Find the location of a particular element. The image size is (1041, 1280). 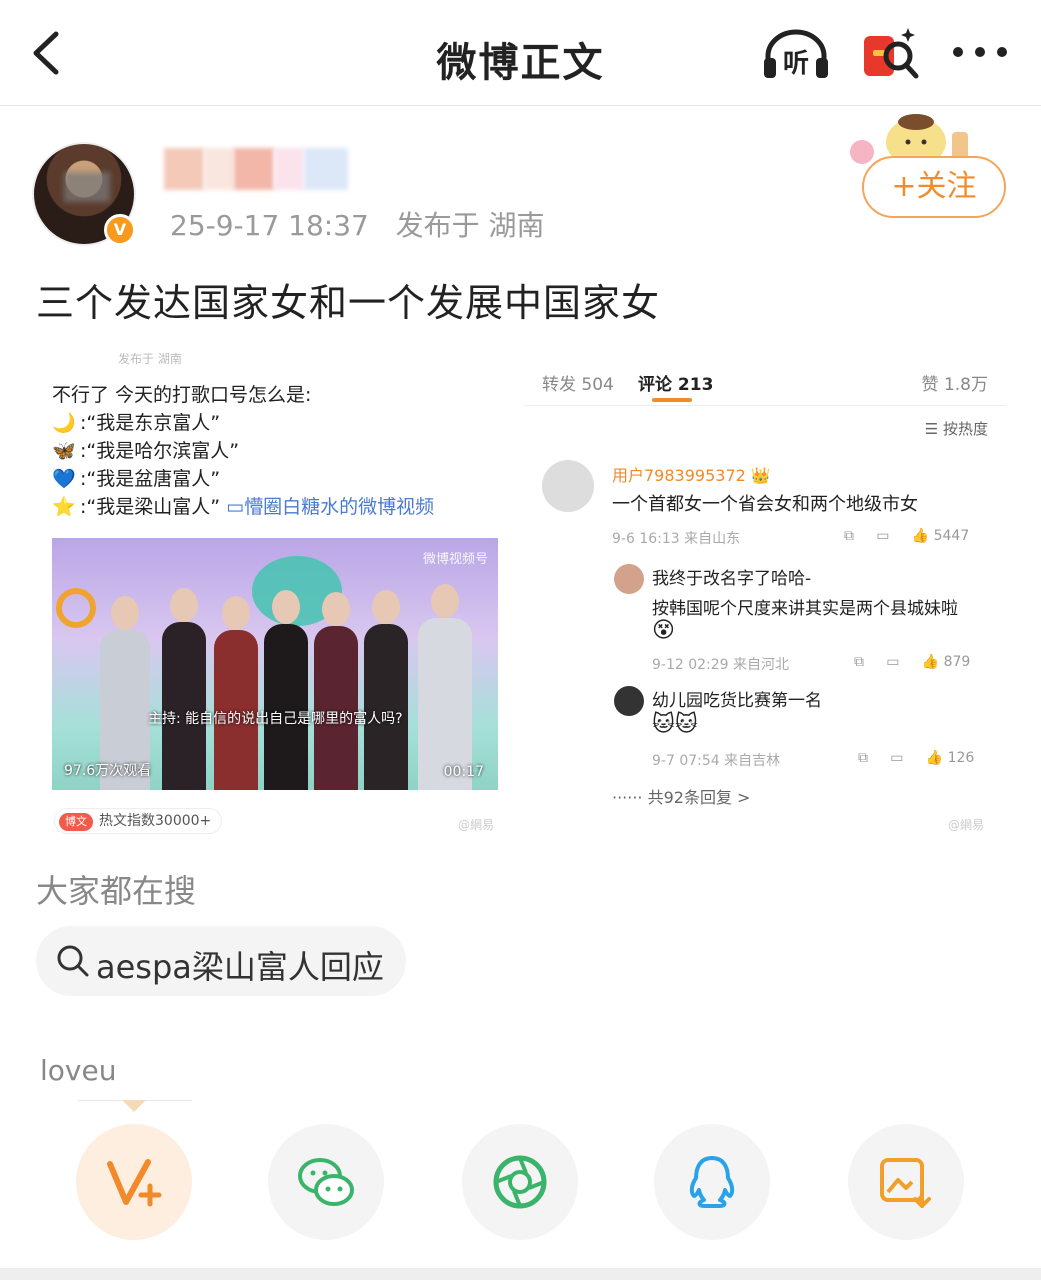

faded-location-text: 发布于 湖南 is located at coordinates (150, 359).